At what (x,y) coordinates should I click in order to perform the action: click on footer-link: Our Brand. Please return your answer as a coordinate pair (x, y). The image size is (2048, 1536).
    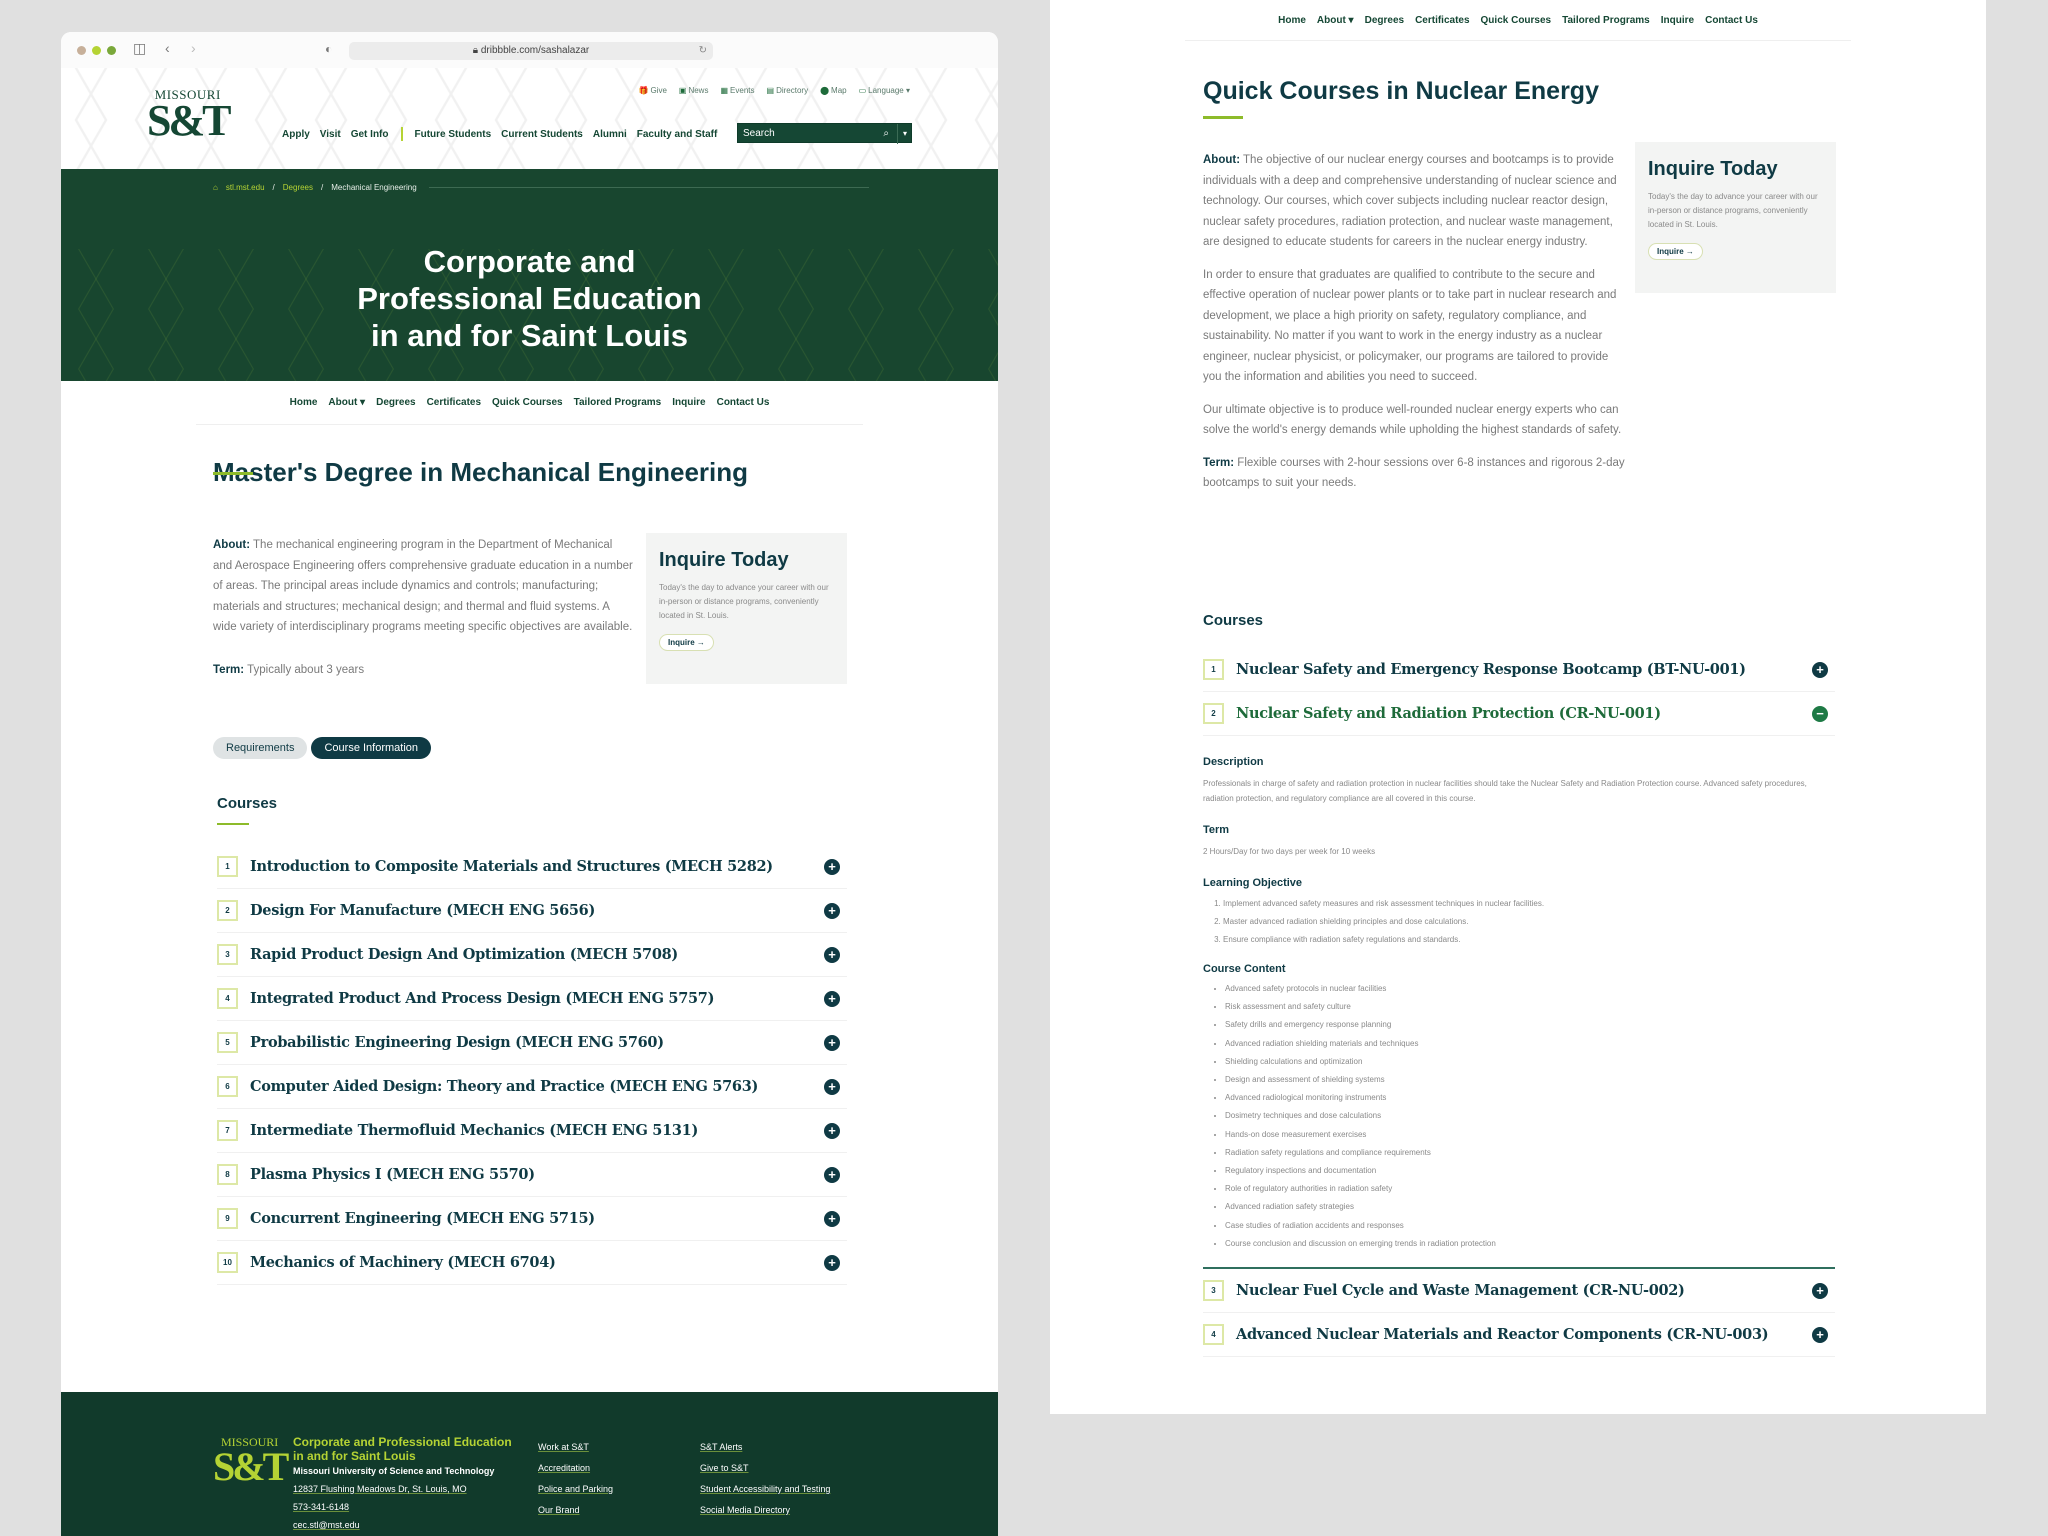
    Looking at the image, I should click on (575, 1510).